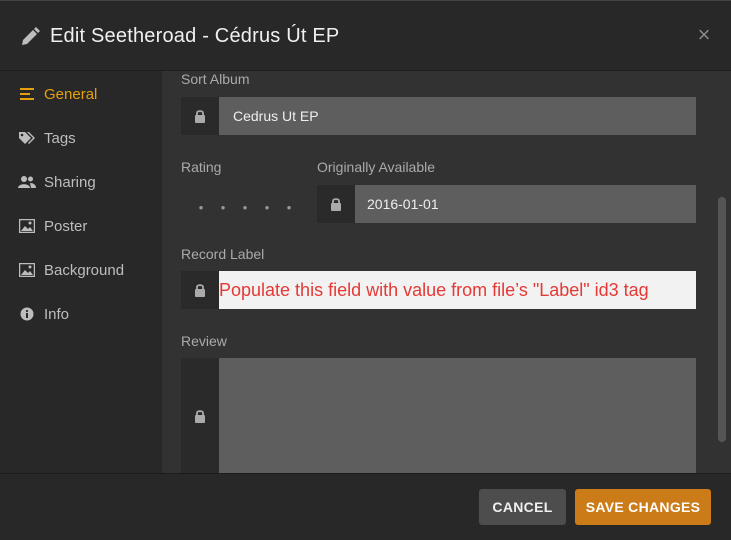  I want to click on sort-album-input: Cedrus Ut EP, so click(457, 116).